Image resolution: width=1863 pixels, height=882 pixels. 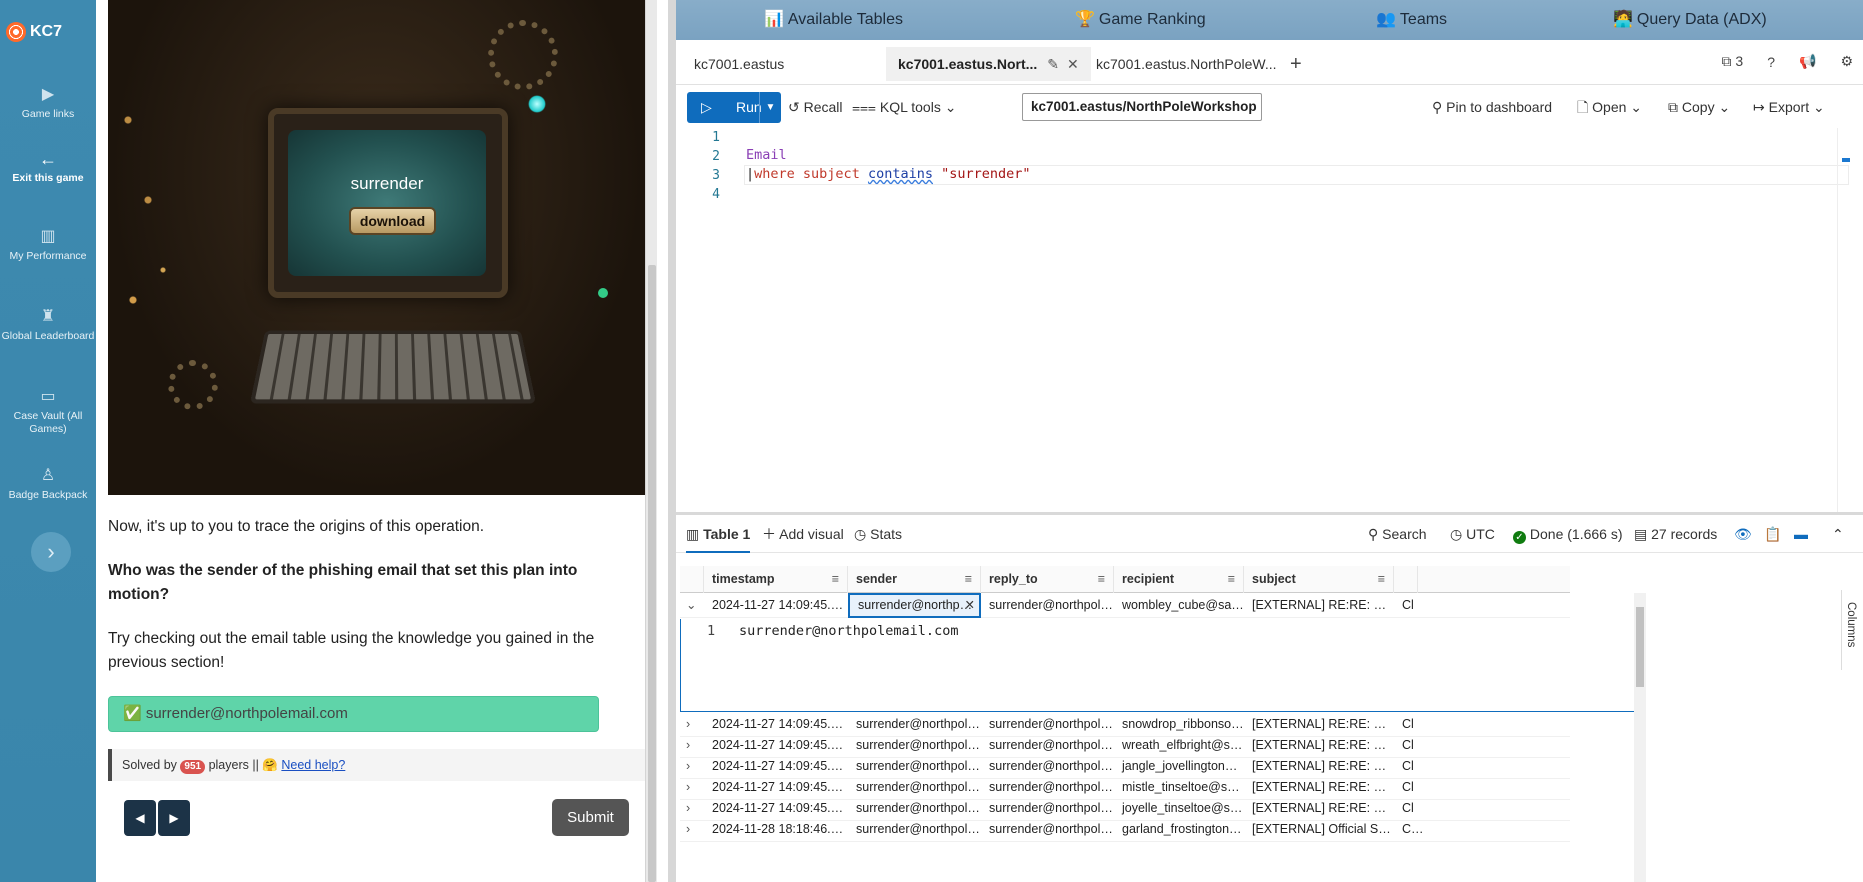 What do you see at coordinates (1640, 737) in the screenshot?
I see `grid-scrollbar` at bounding box center [1640, 737].